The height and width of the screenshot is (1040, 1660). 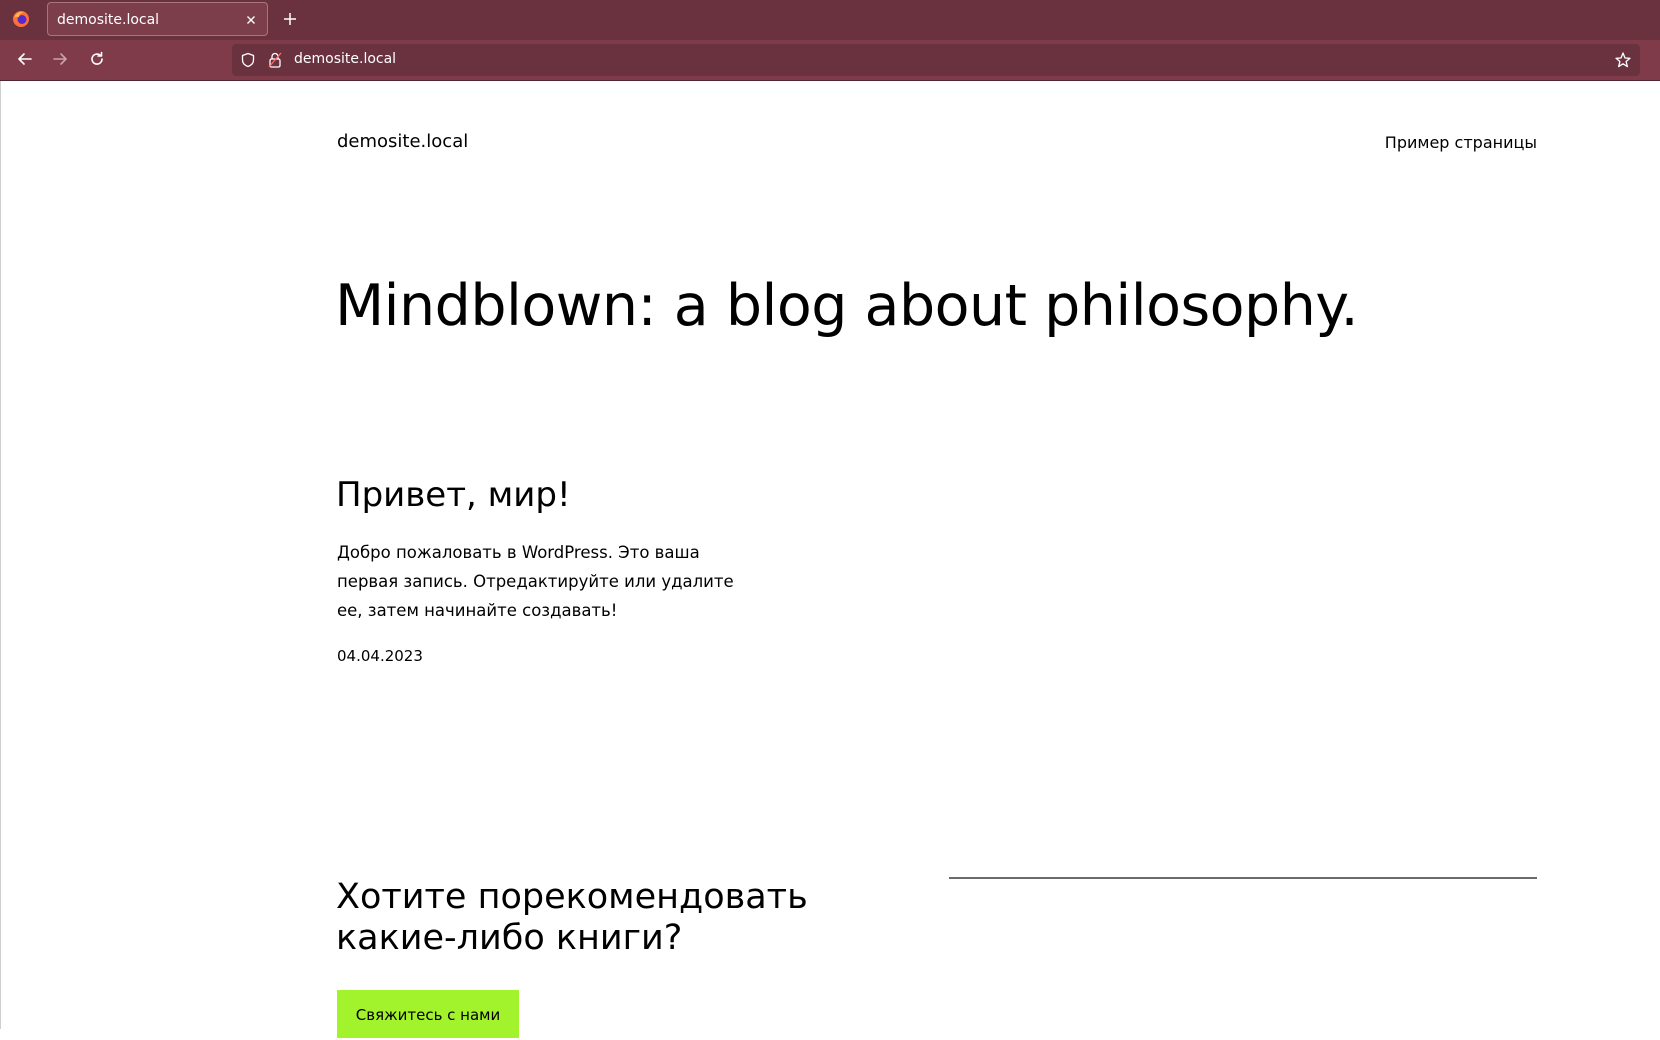 What do you see at coordinates (847, 306) in the screenshot?
I see `hero-title: Mindblown: a blog about philosophy.` at bounding box center [847, 306].